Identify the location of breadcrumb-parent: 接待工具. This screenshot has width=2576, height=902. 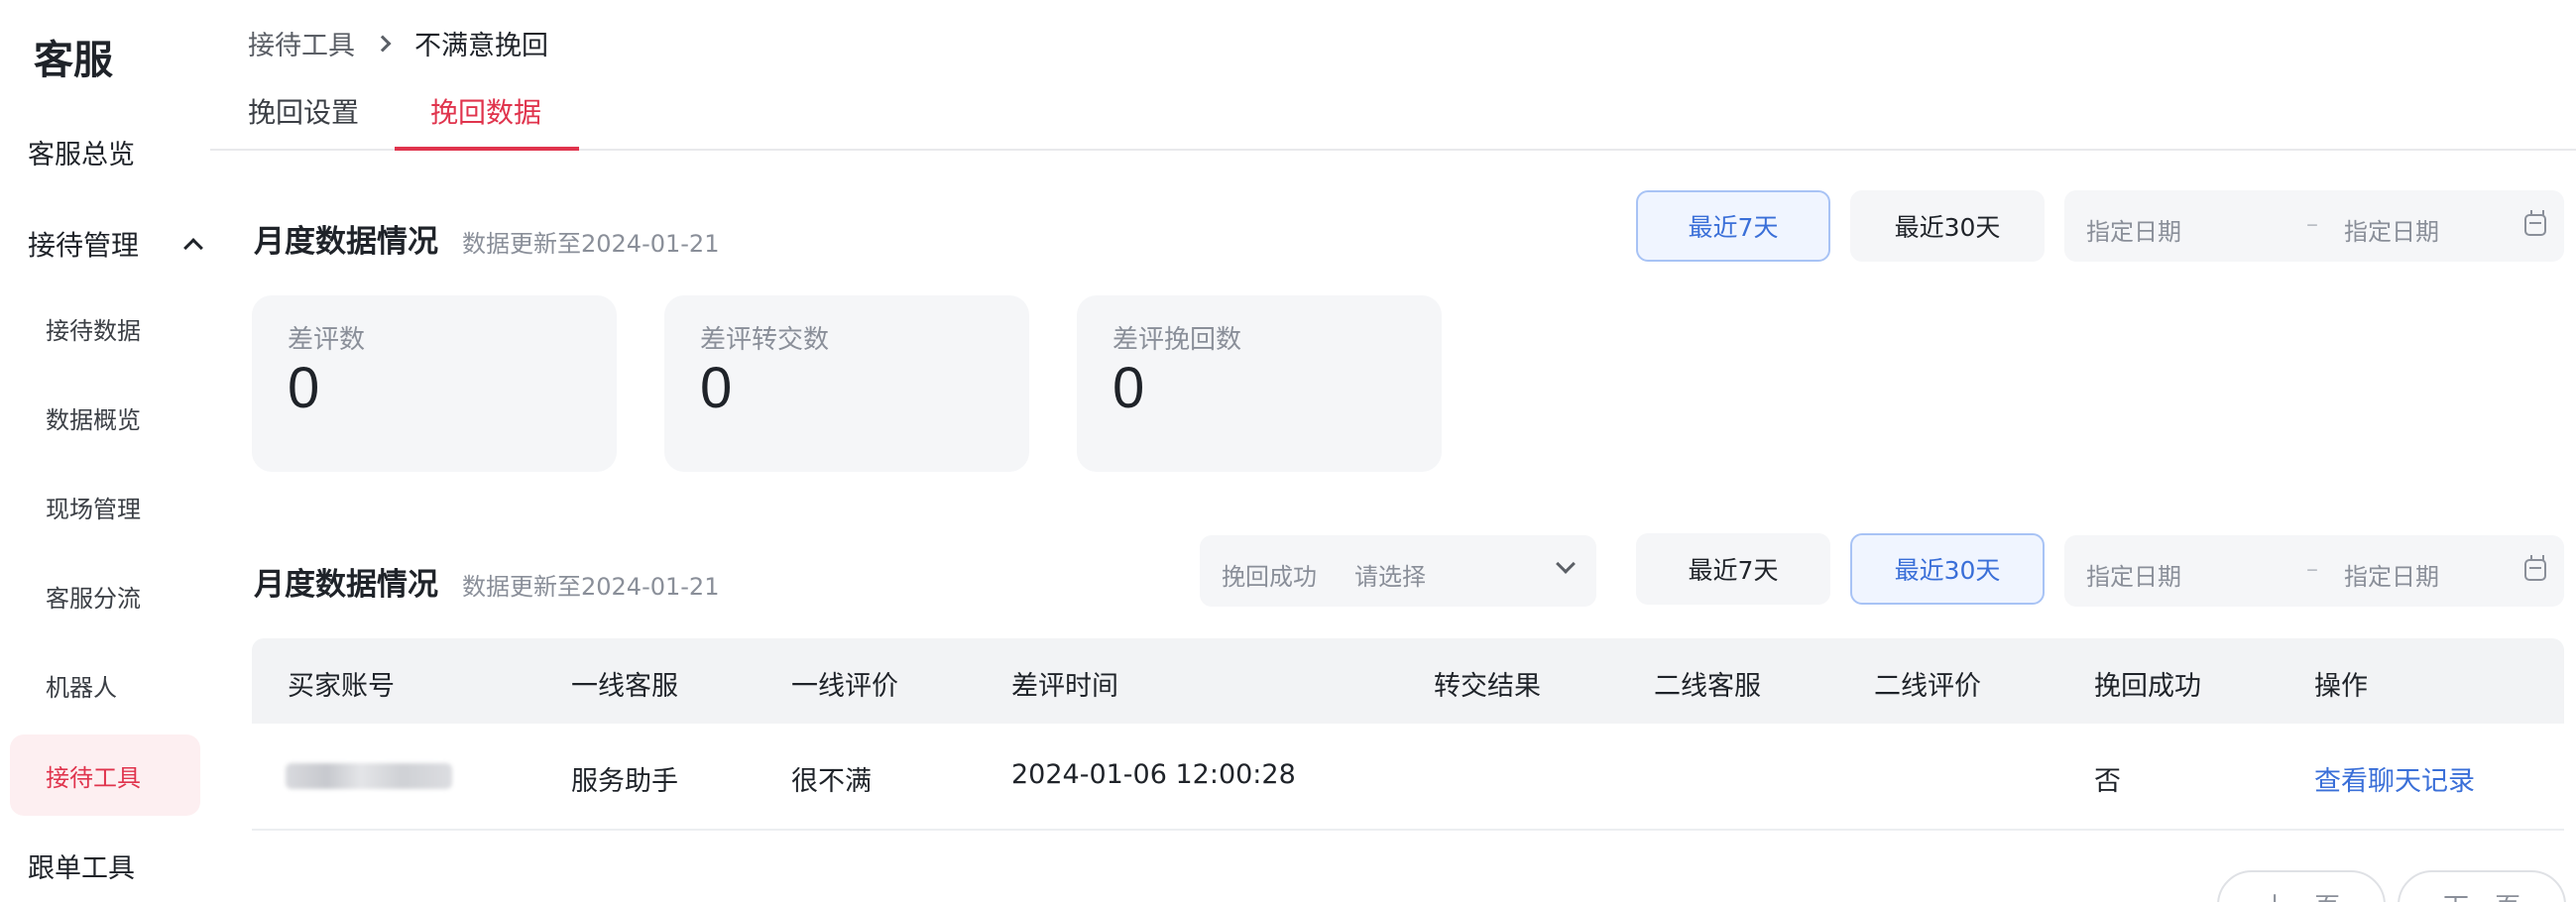
(301, 43).